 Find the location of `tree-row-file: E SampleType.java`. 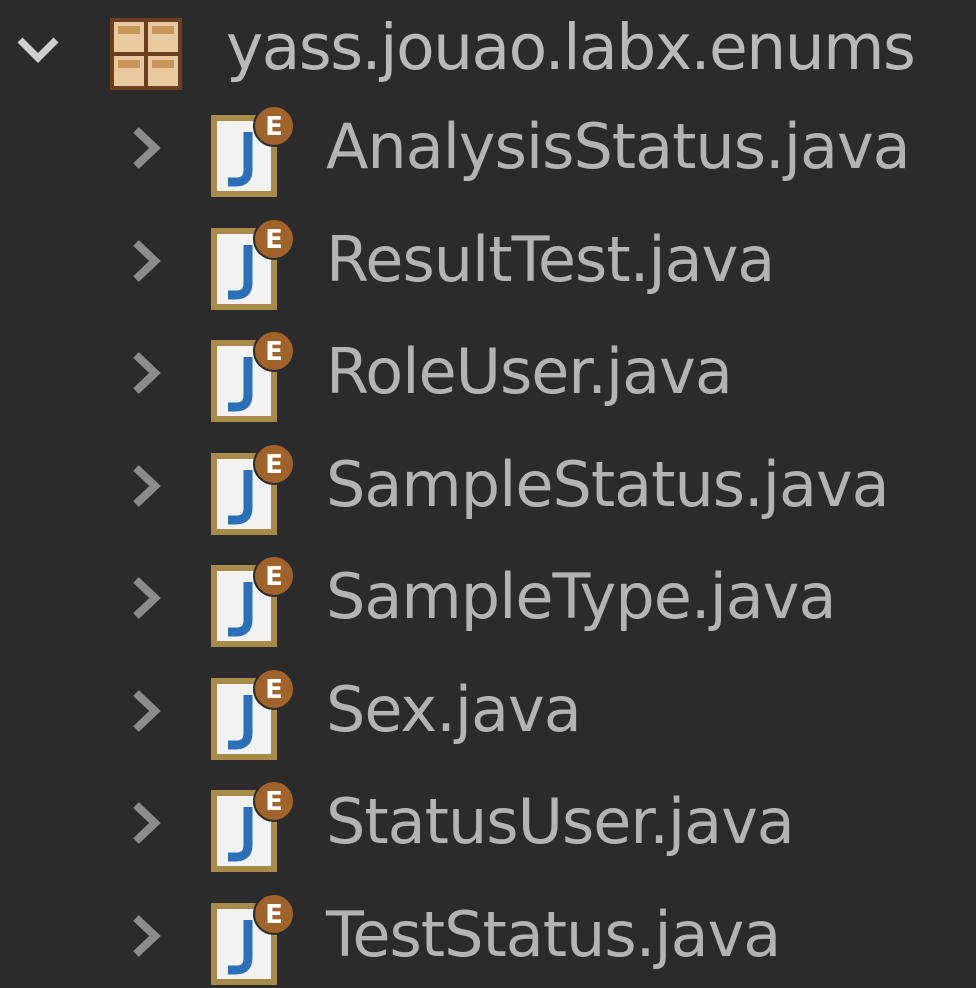

tree-row-file: E SampleType.java is located at coordinates (488, 600).